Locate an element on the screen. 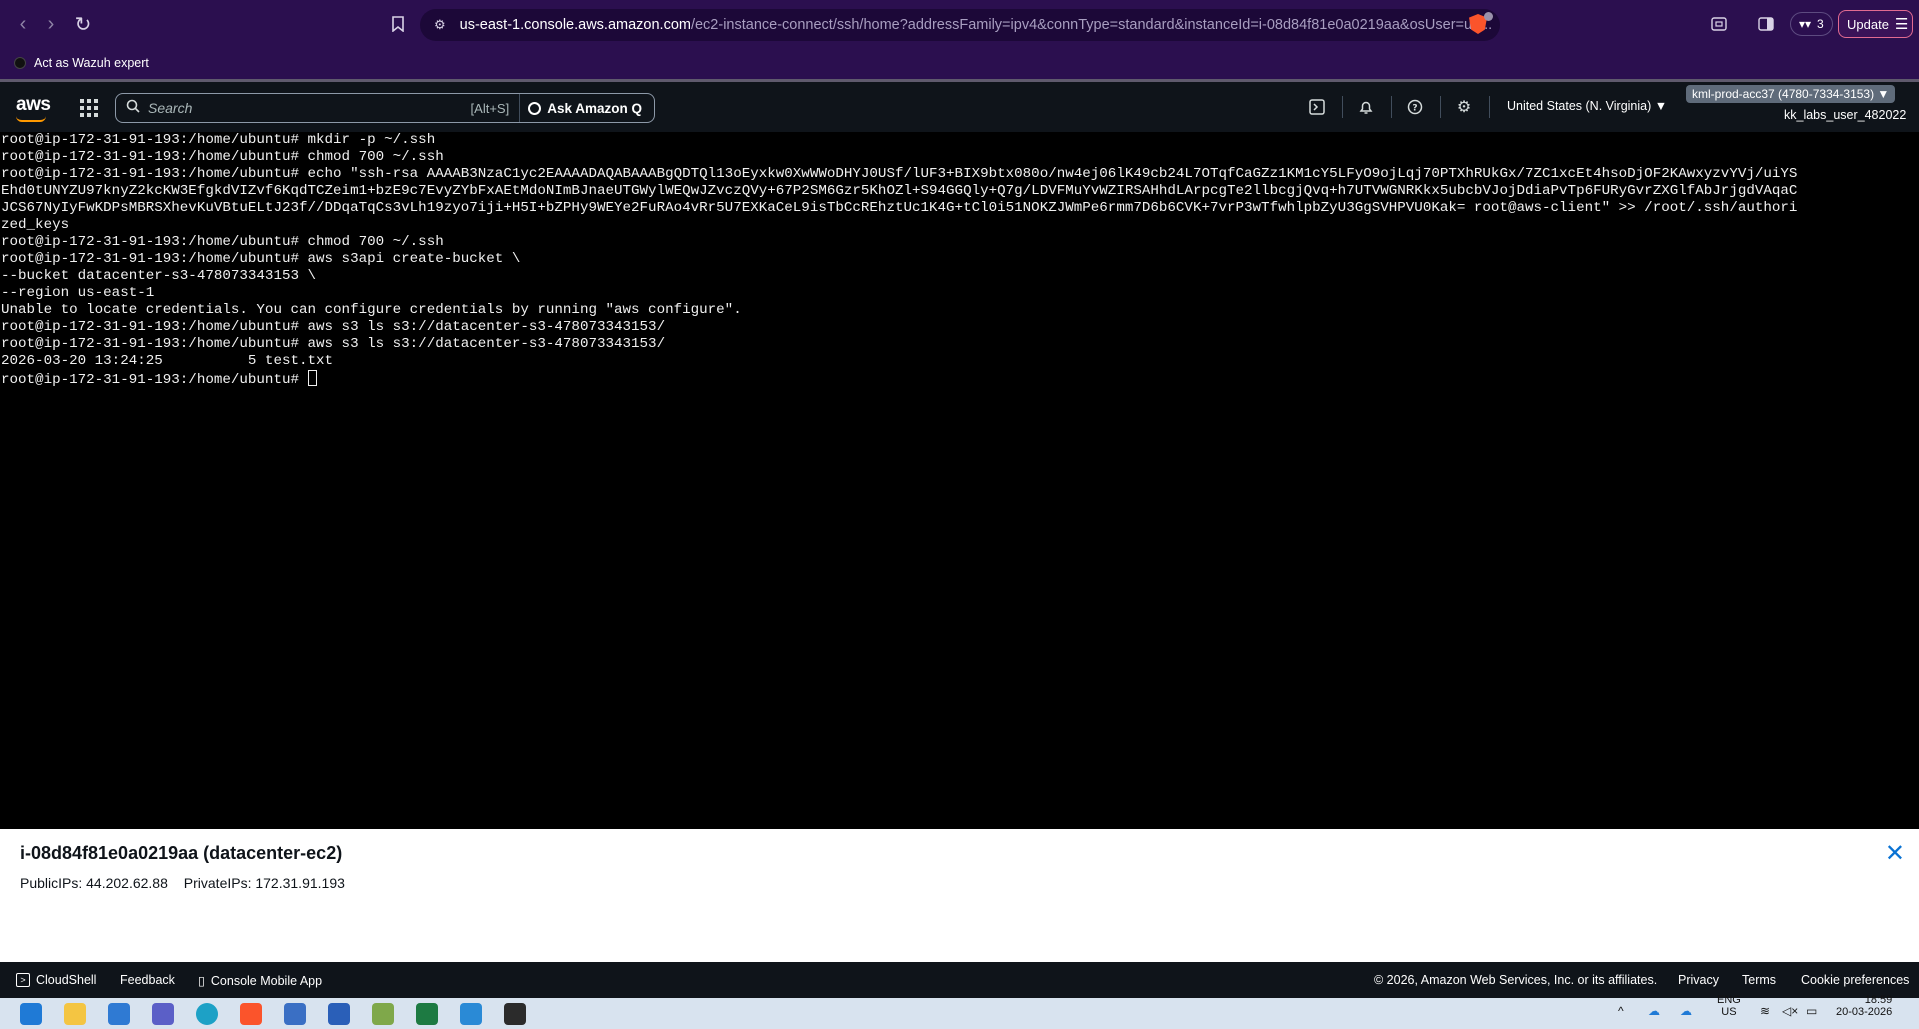 This screenshot has height=1029, width=1919. private-ips: PrivateIPs: 172.31.91.193 is located at coordinates (264, 883).